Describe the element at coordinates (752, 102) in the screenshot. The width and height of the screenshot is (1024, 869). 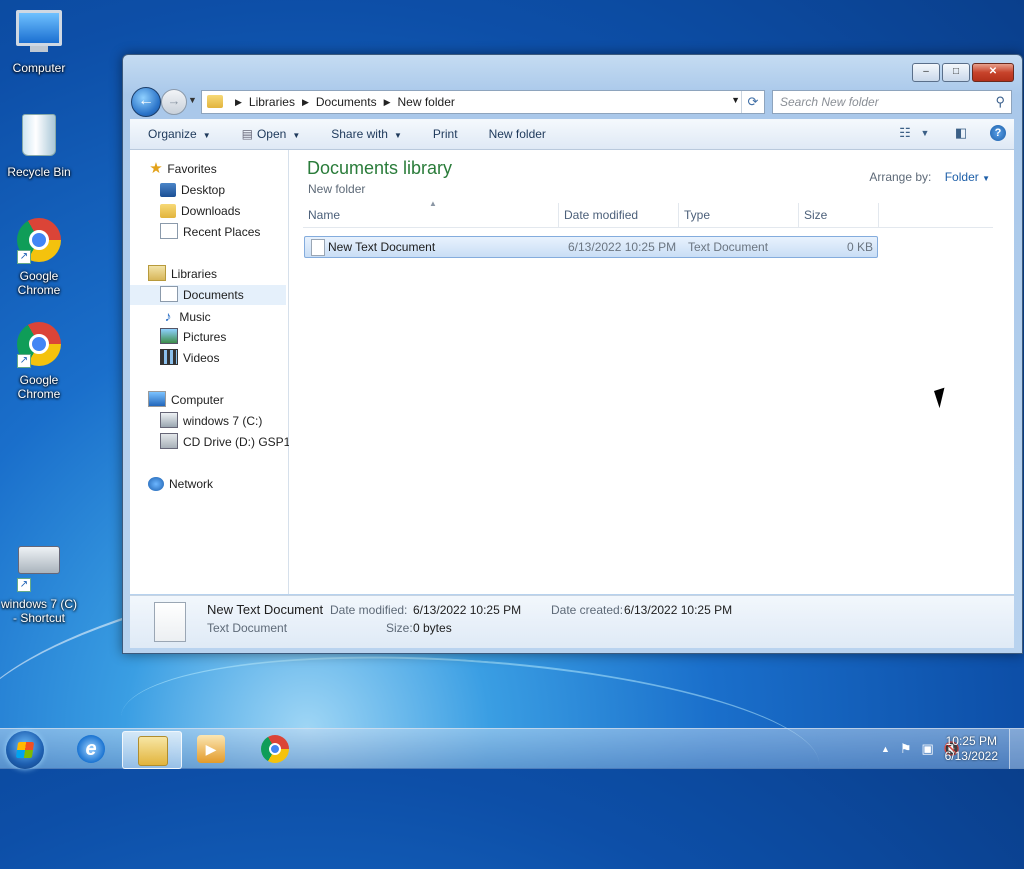
I see `refresh-icon: ⟳` at that location.